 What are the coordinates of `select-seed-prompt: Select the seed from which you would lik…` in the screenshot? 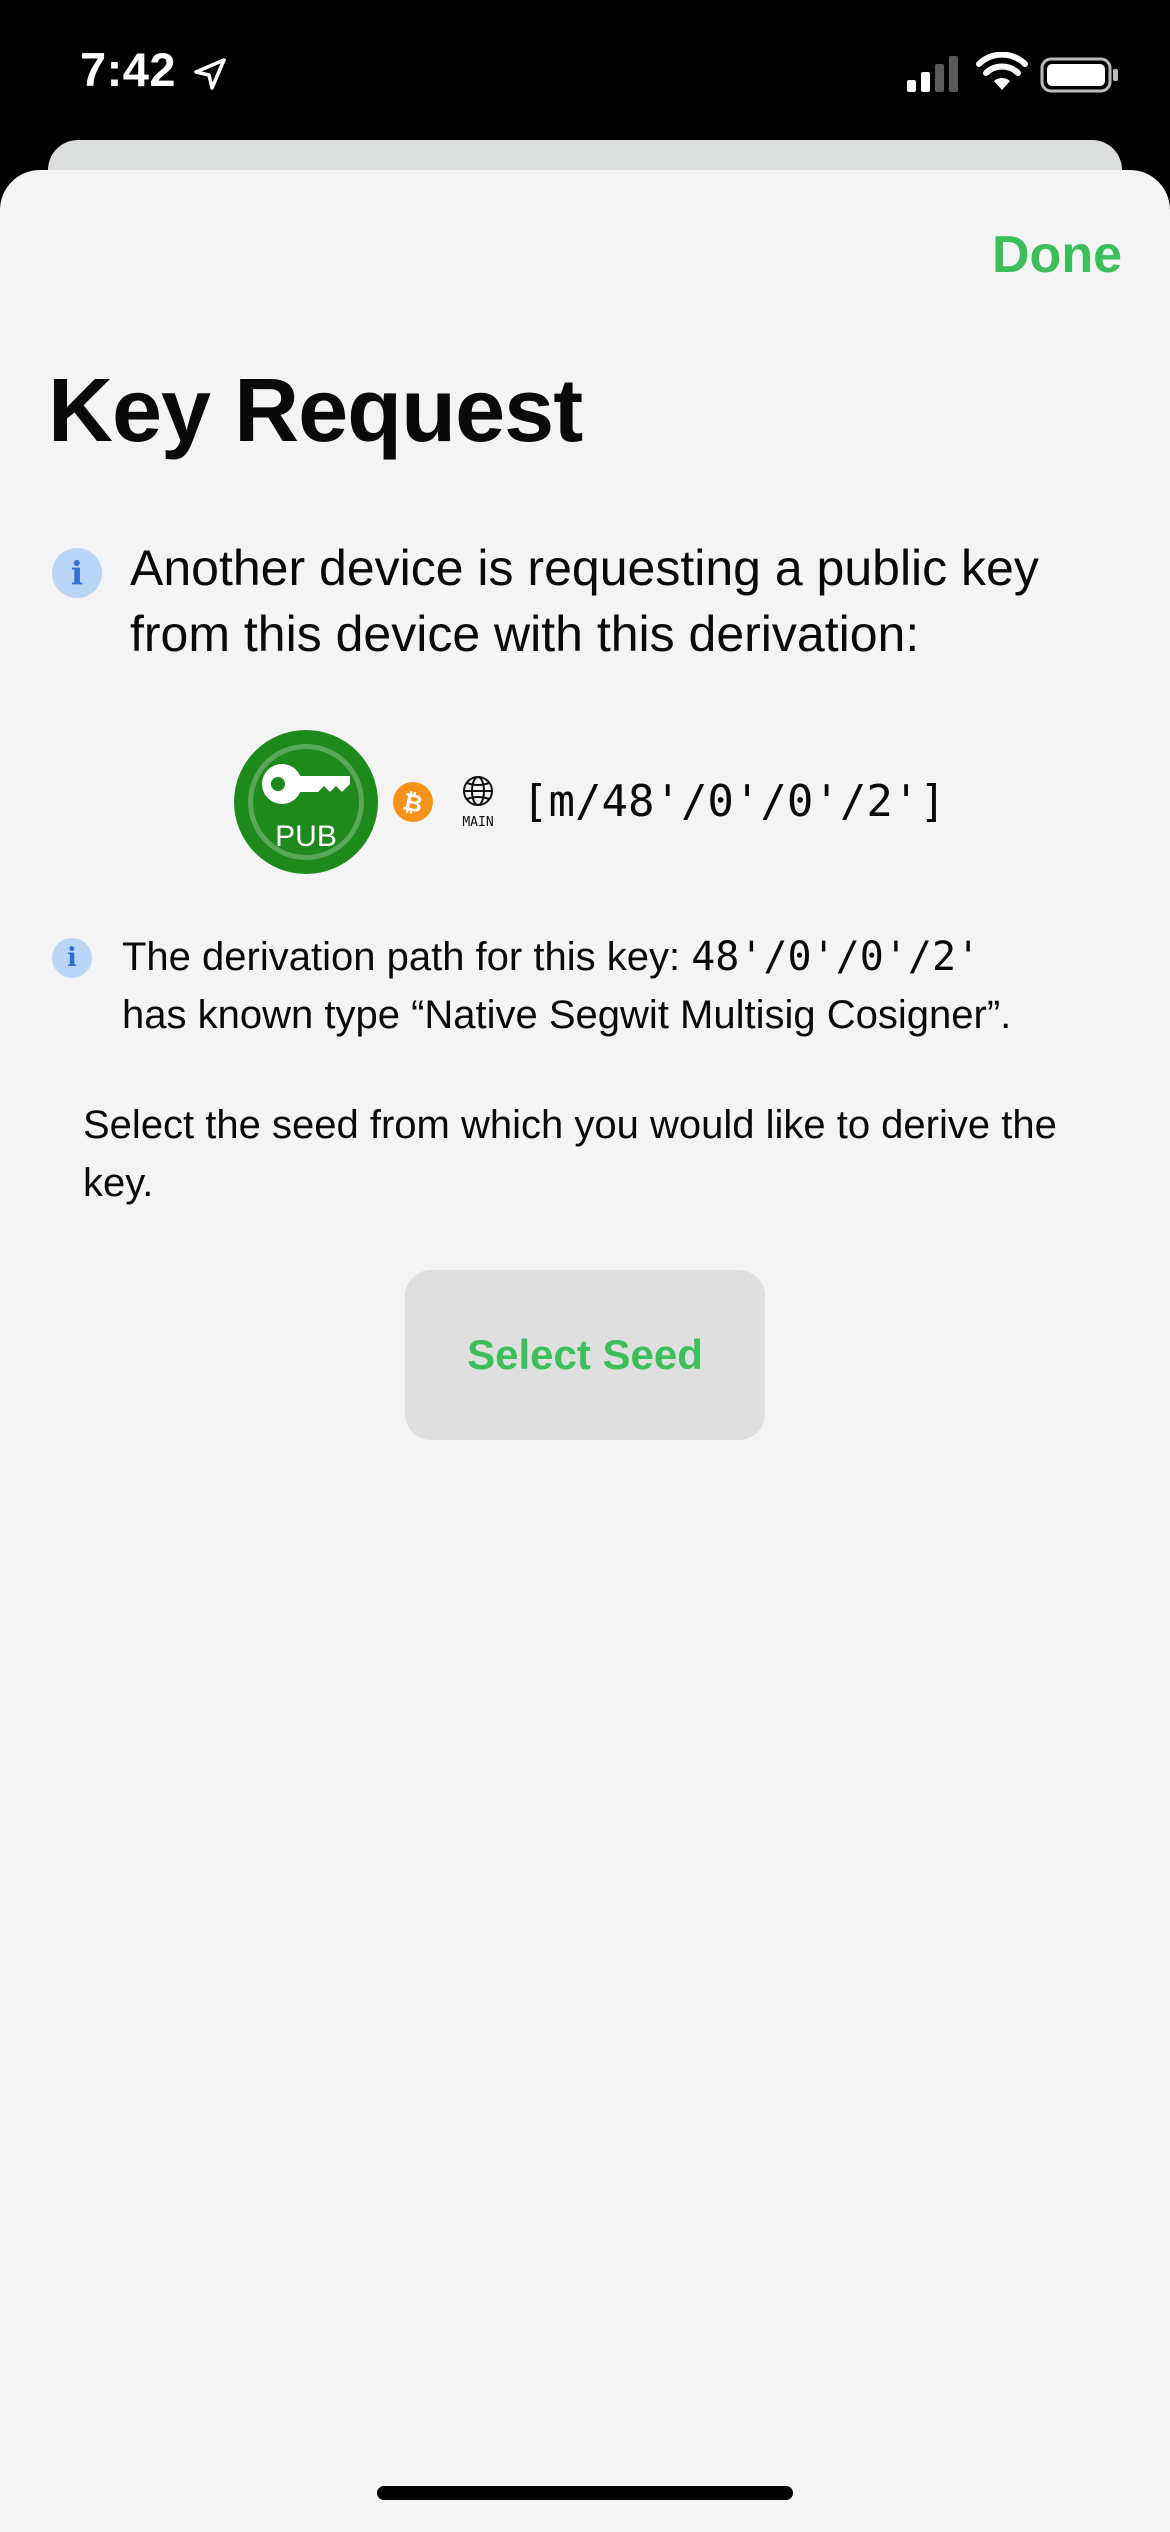 It's located at (570, 1154).